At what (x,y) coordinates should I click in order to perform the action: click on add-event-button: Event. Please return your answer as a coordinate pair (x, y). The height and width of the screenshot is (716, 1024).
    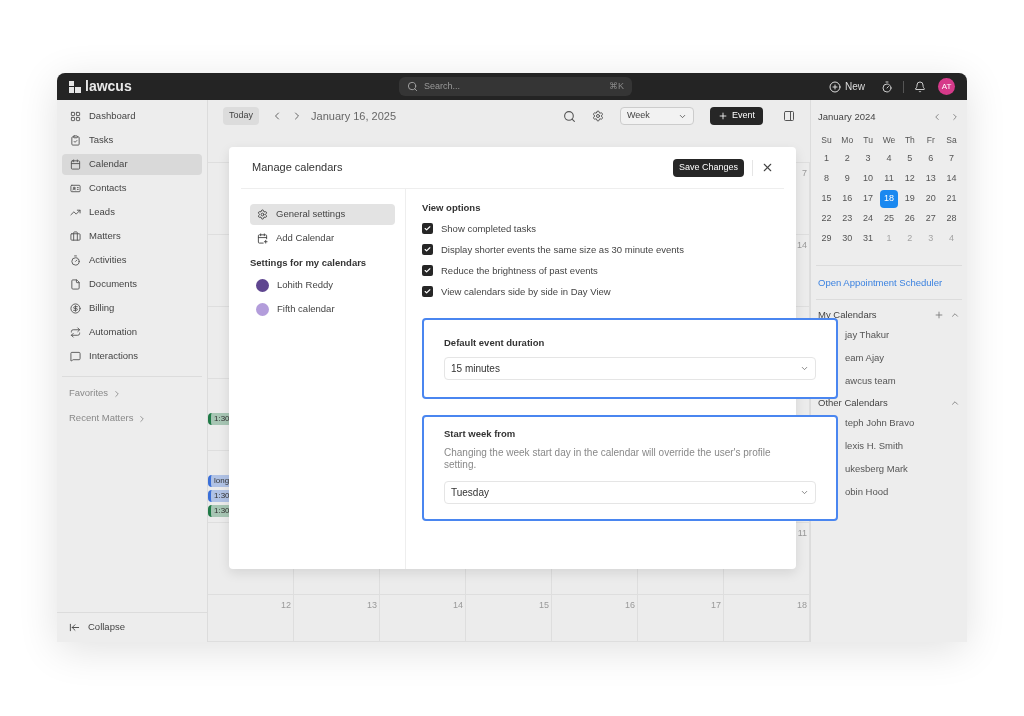
    Looking at the image, I should click on (736, 116).